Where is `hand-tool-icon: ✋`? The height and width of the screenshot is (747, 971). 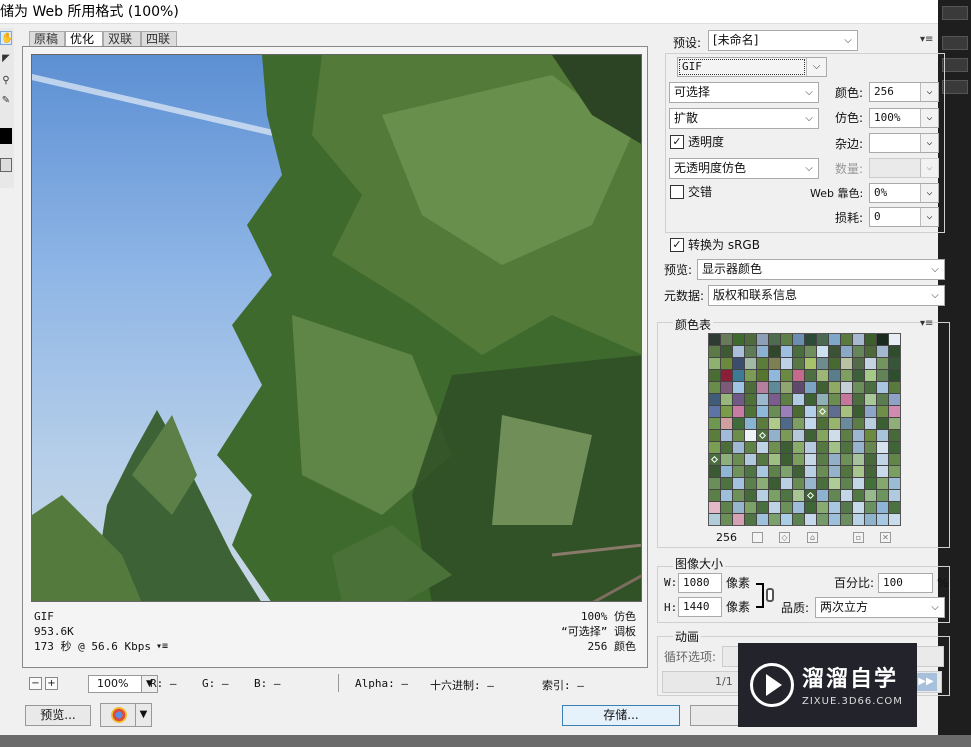 hand-tool-icon: ✋ is located at coordinates (6, 38).